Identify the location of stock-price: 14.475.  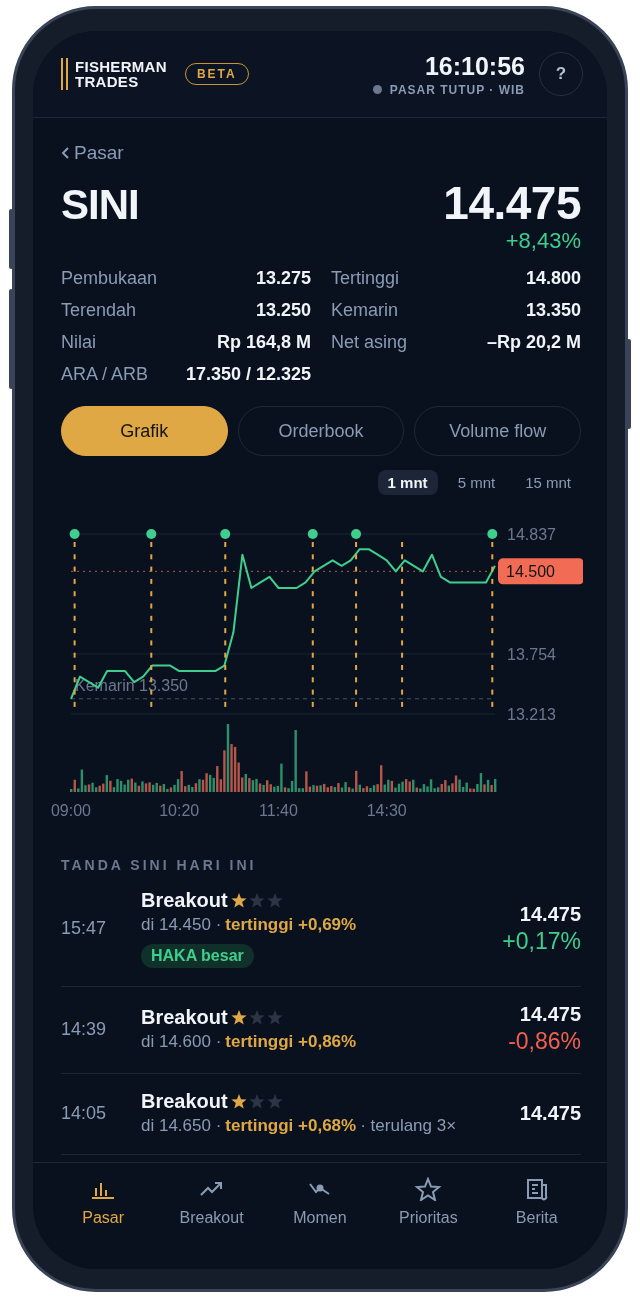
(512, 203).